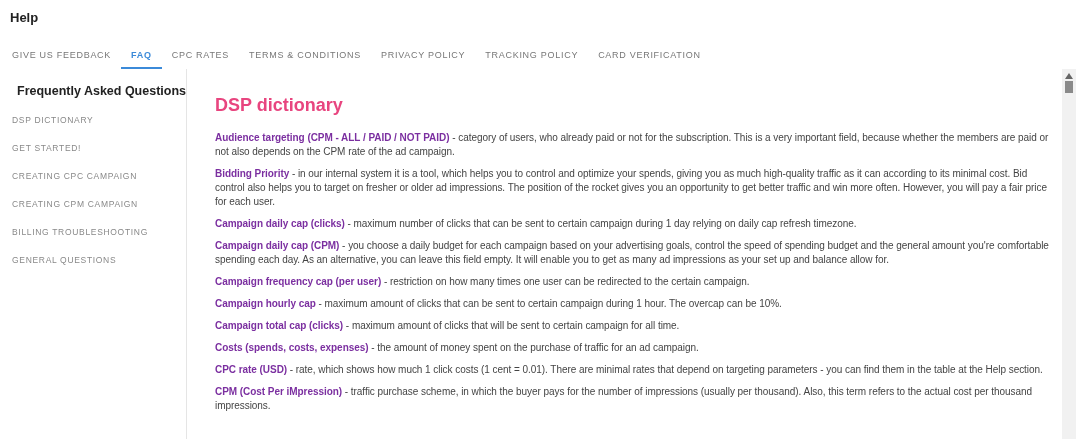 The width and height of the screenshot is (1080, 439). I want to click on window-title: Help, so click(24, 18).